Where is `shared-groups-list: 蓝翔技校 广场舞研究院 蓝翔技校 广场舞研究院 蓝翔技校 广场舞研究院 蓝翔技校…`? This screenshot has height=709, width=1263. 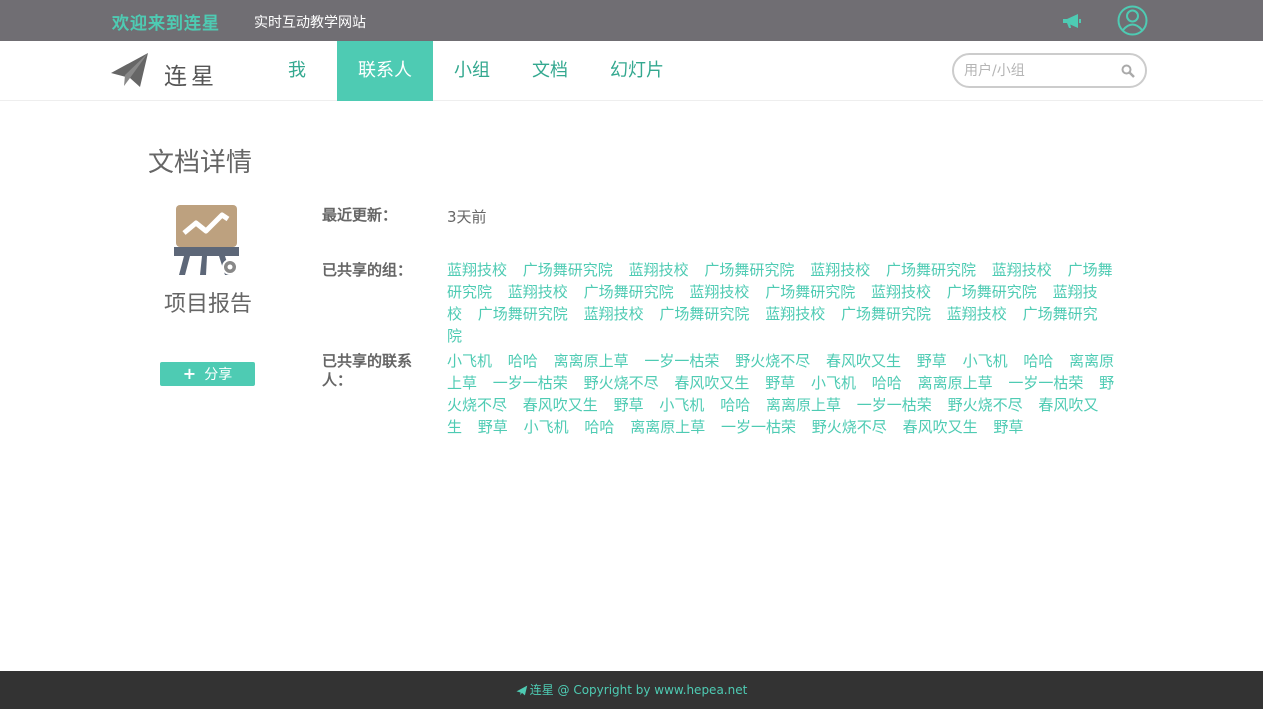 shared-groups-list: 蓝翔技校 广场舞研究院 蓝翔技校 广场舞研究院 蓝翔技校 广场舞研究院 蓝翔技校… is located at coordinates (782, 303).